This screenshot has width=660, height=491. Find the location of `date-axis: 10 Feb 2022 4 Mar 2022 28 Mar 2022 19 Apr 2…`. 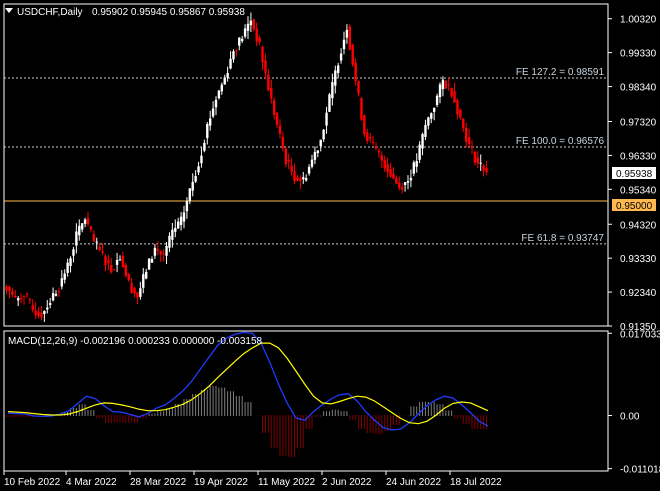

date-axis: 10 Feb 2022 4 Mar 2022 28 Mar 2022 19 Apr 2… is located at coordinates (252, 479).